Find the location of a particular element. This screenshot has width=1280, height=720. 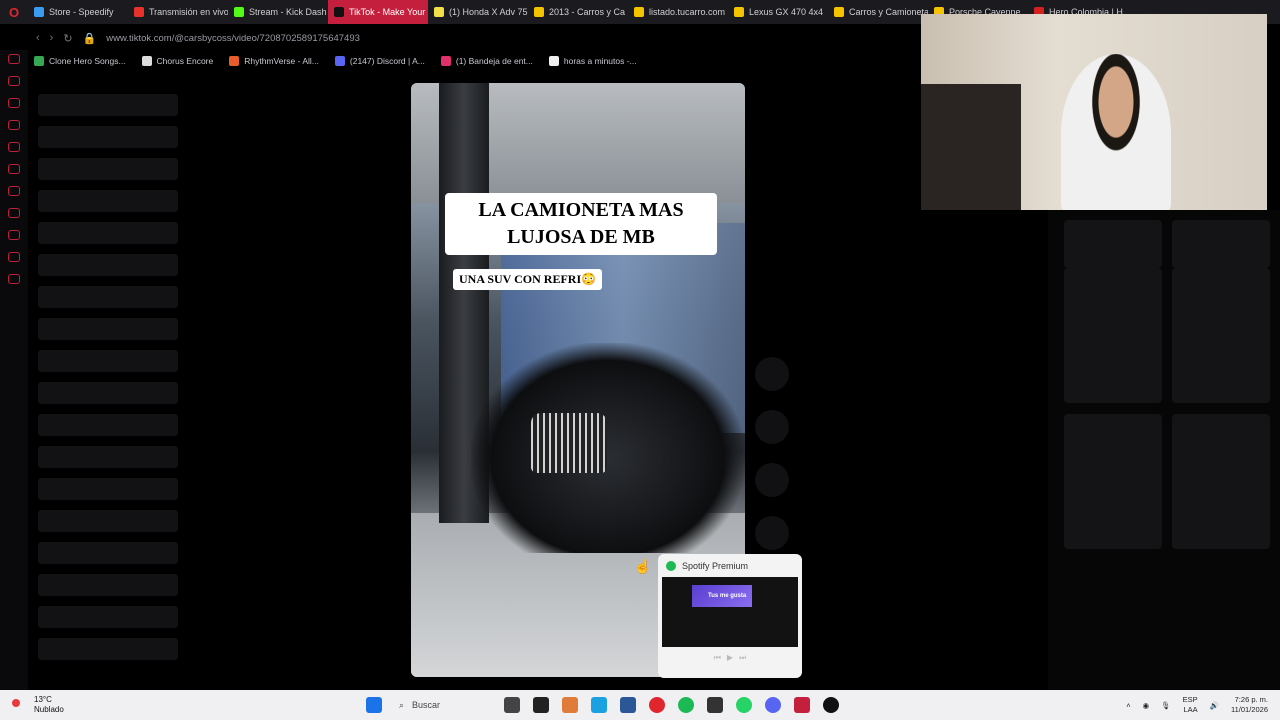

network-icon: ◉ is located at coordinates (1146, 705).